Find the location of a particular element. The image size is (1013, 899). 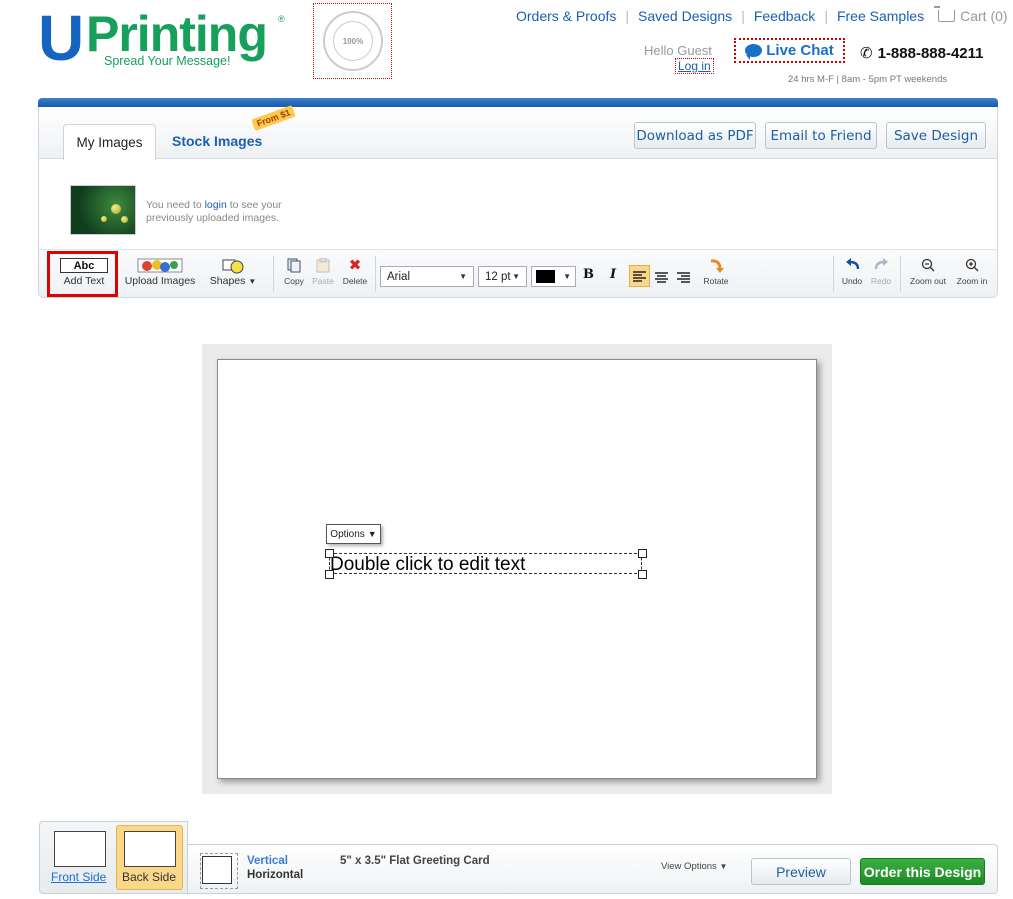

front-side-link: Front Side is located at coordinates (78, 877).